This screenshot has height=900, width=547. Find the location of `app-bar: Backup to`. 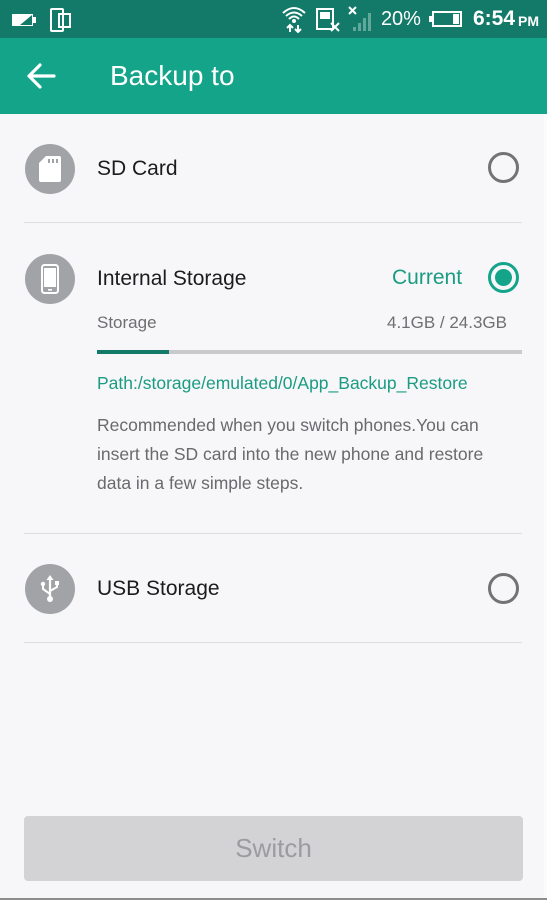

app-bar: Backup to is located at coordinates (273, 76).